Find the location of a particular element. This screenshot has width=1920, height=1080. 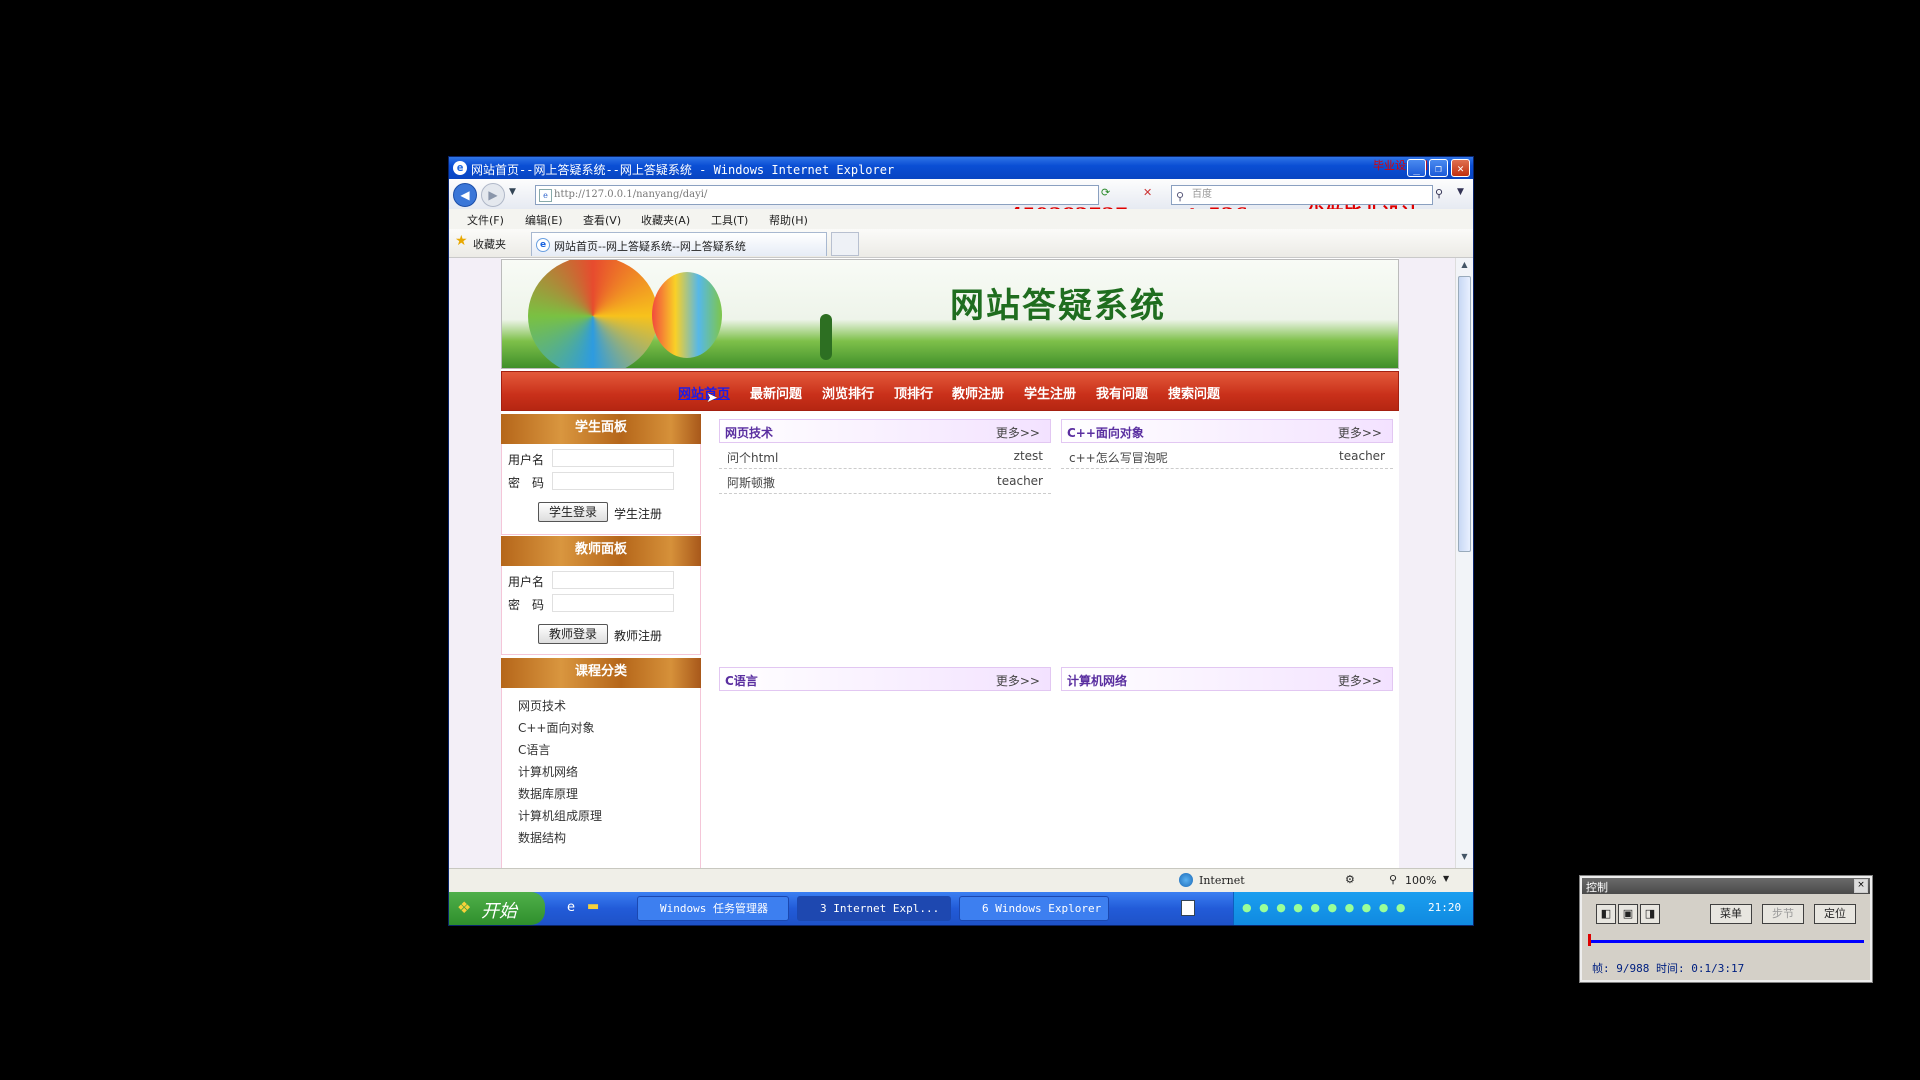

section-header: 计算机网络 更多>> is located at coordinates (1227, 679).